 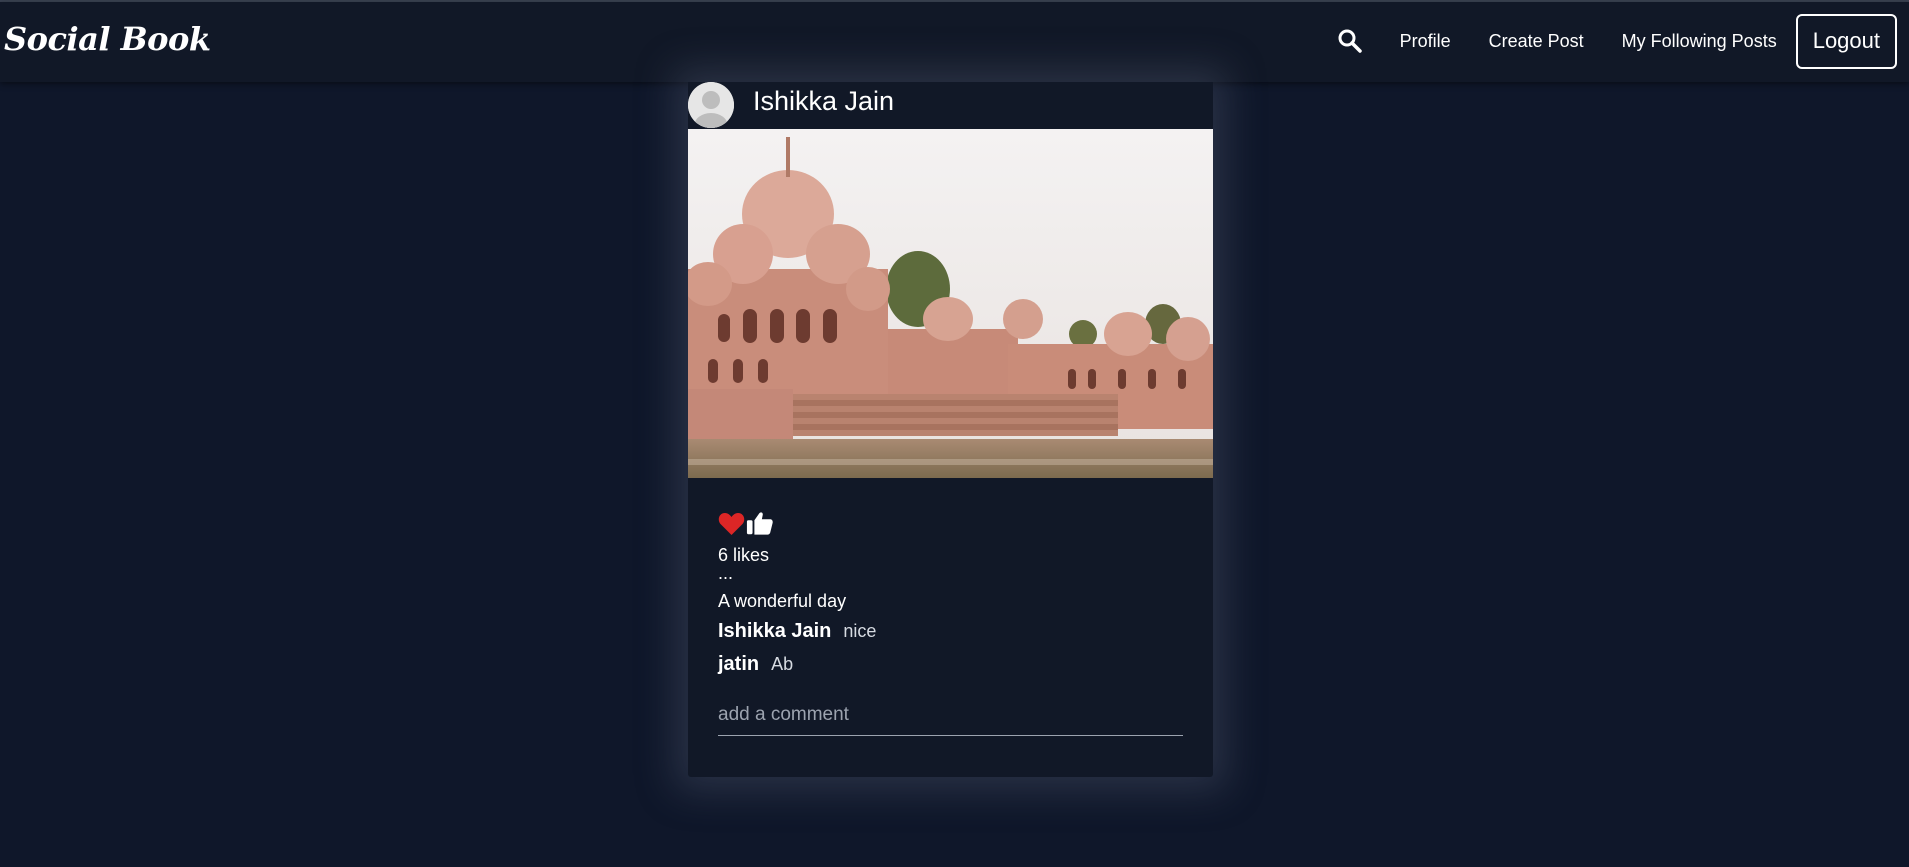 I want to click on heart-icon, so click(x=732, y=523).